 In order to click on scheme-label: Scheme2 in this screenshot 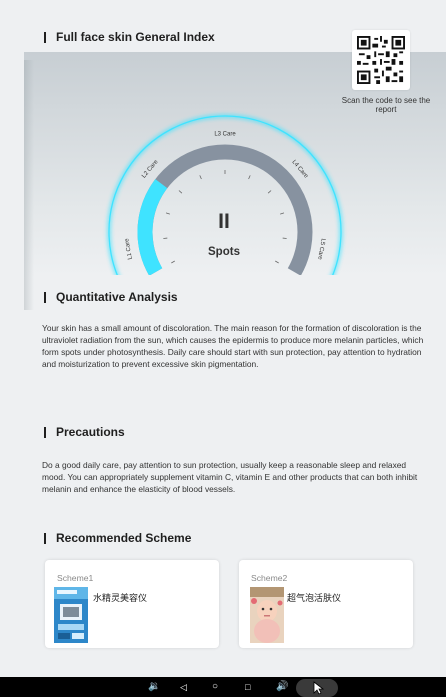, I will do `click(269, 578)`.